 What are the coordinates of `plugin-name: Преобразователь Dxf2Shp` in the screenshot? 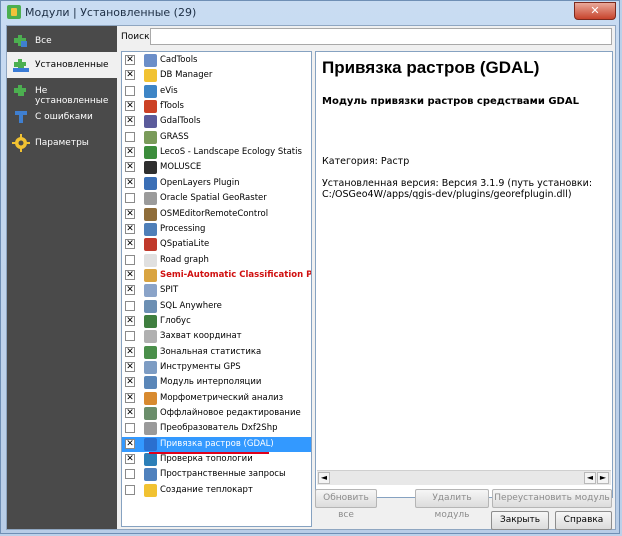 It's located at (219, 428).